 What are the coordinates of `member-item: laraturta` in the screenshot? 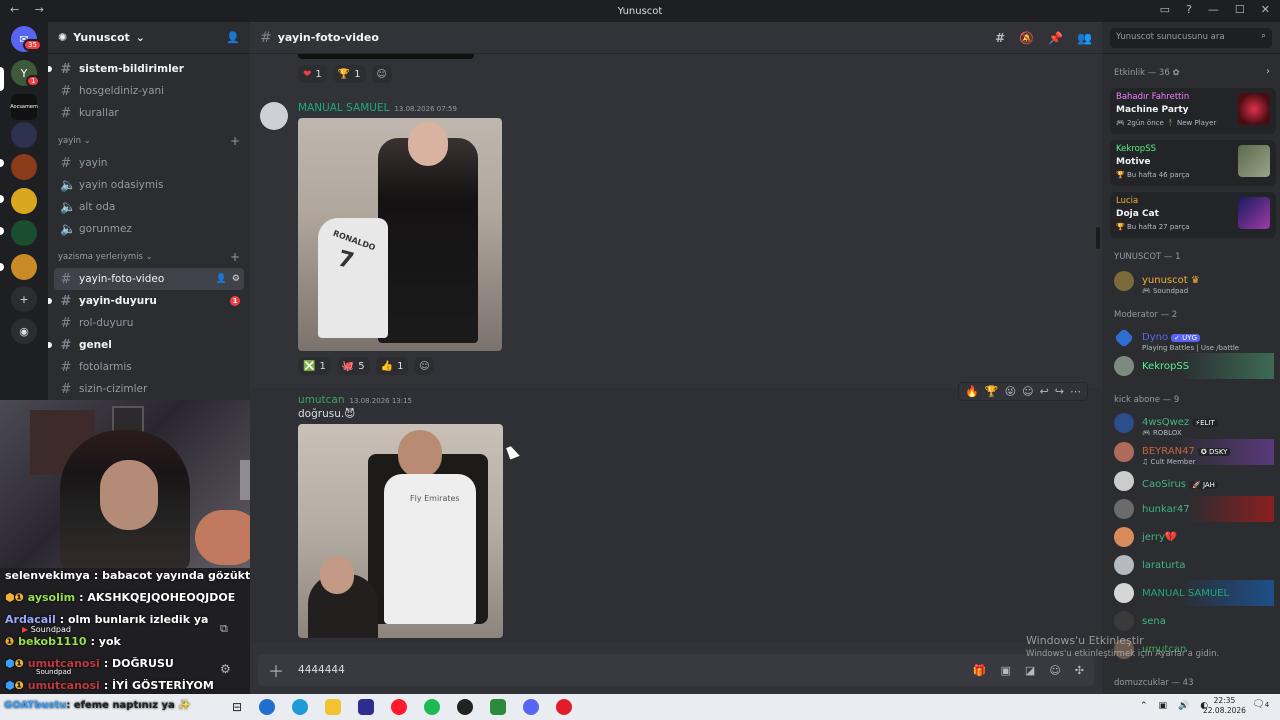 It's located at (1194, 565).